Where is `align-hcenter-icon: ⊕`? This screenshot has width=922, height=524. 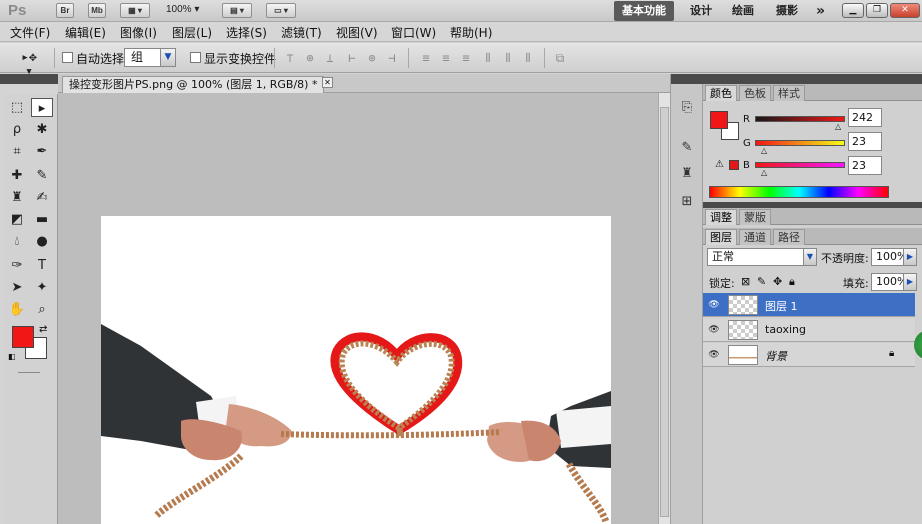 align-hcenter-icon: ⊕ is located at coordinates (372, 58).